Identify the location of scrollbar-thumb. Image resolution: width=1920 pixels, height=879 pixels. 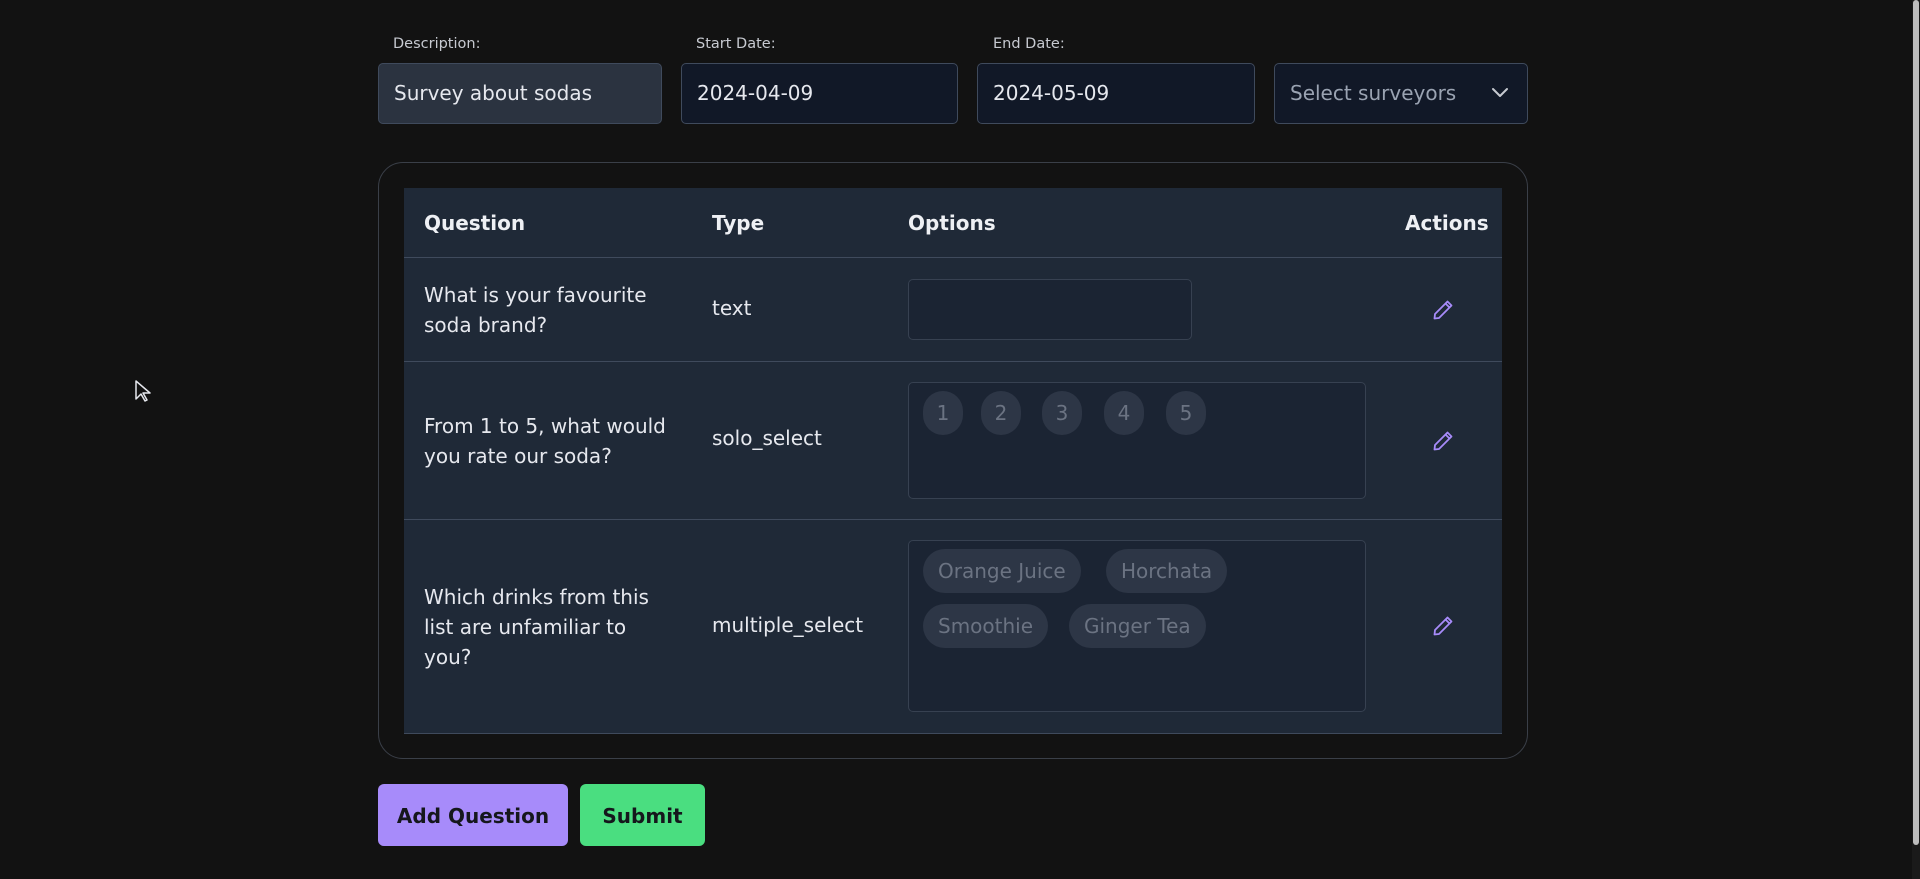
(1916, 422).